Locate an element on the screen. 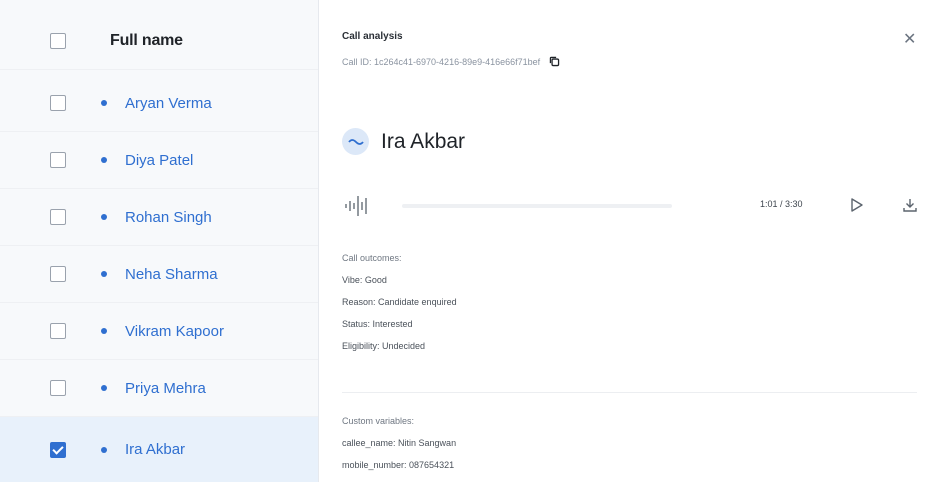  download-icon is located at coordinates (910, 205).